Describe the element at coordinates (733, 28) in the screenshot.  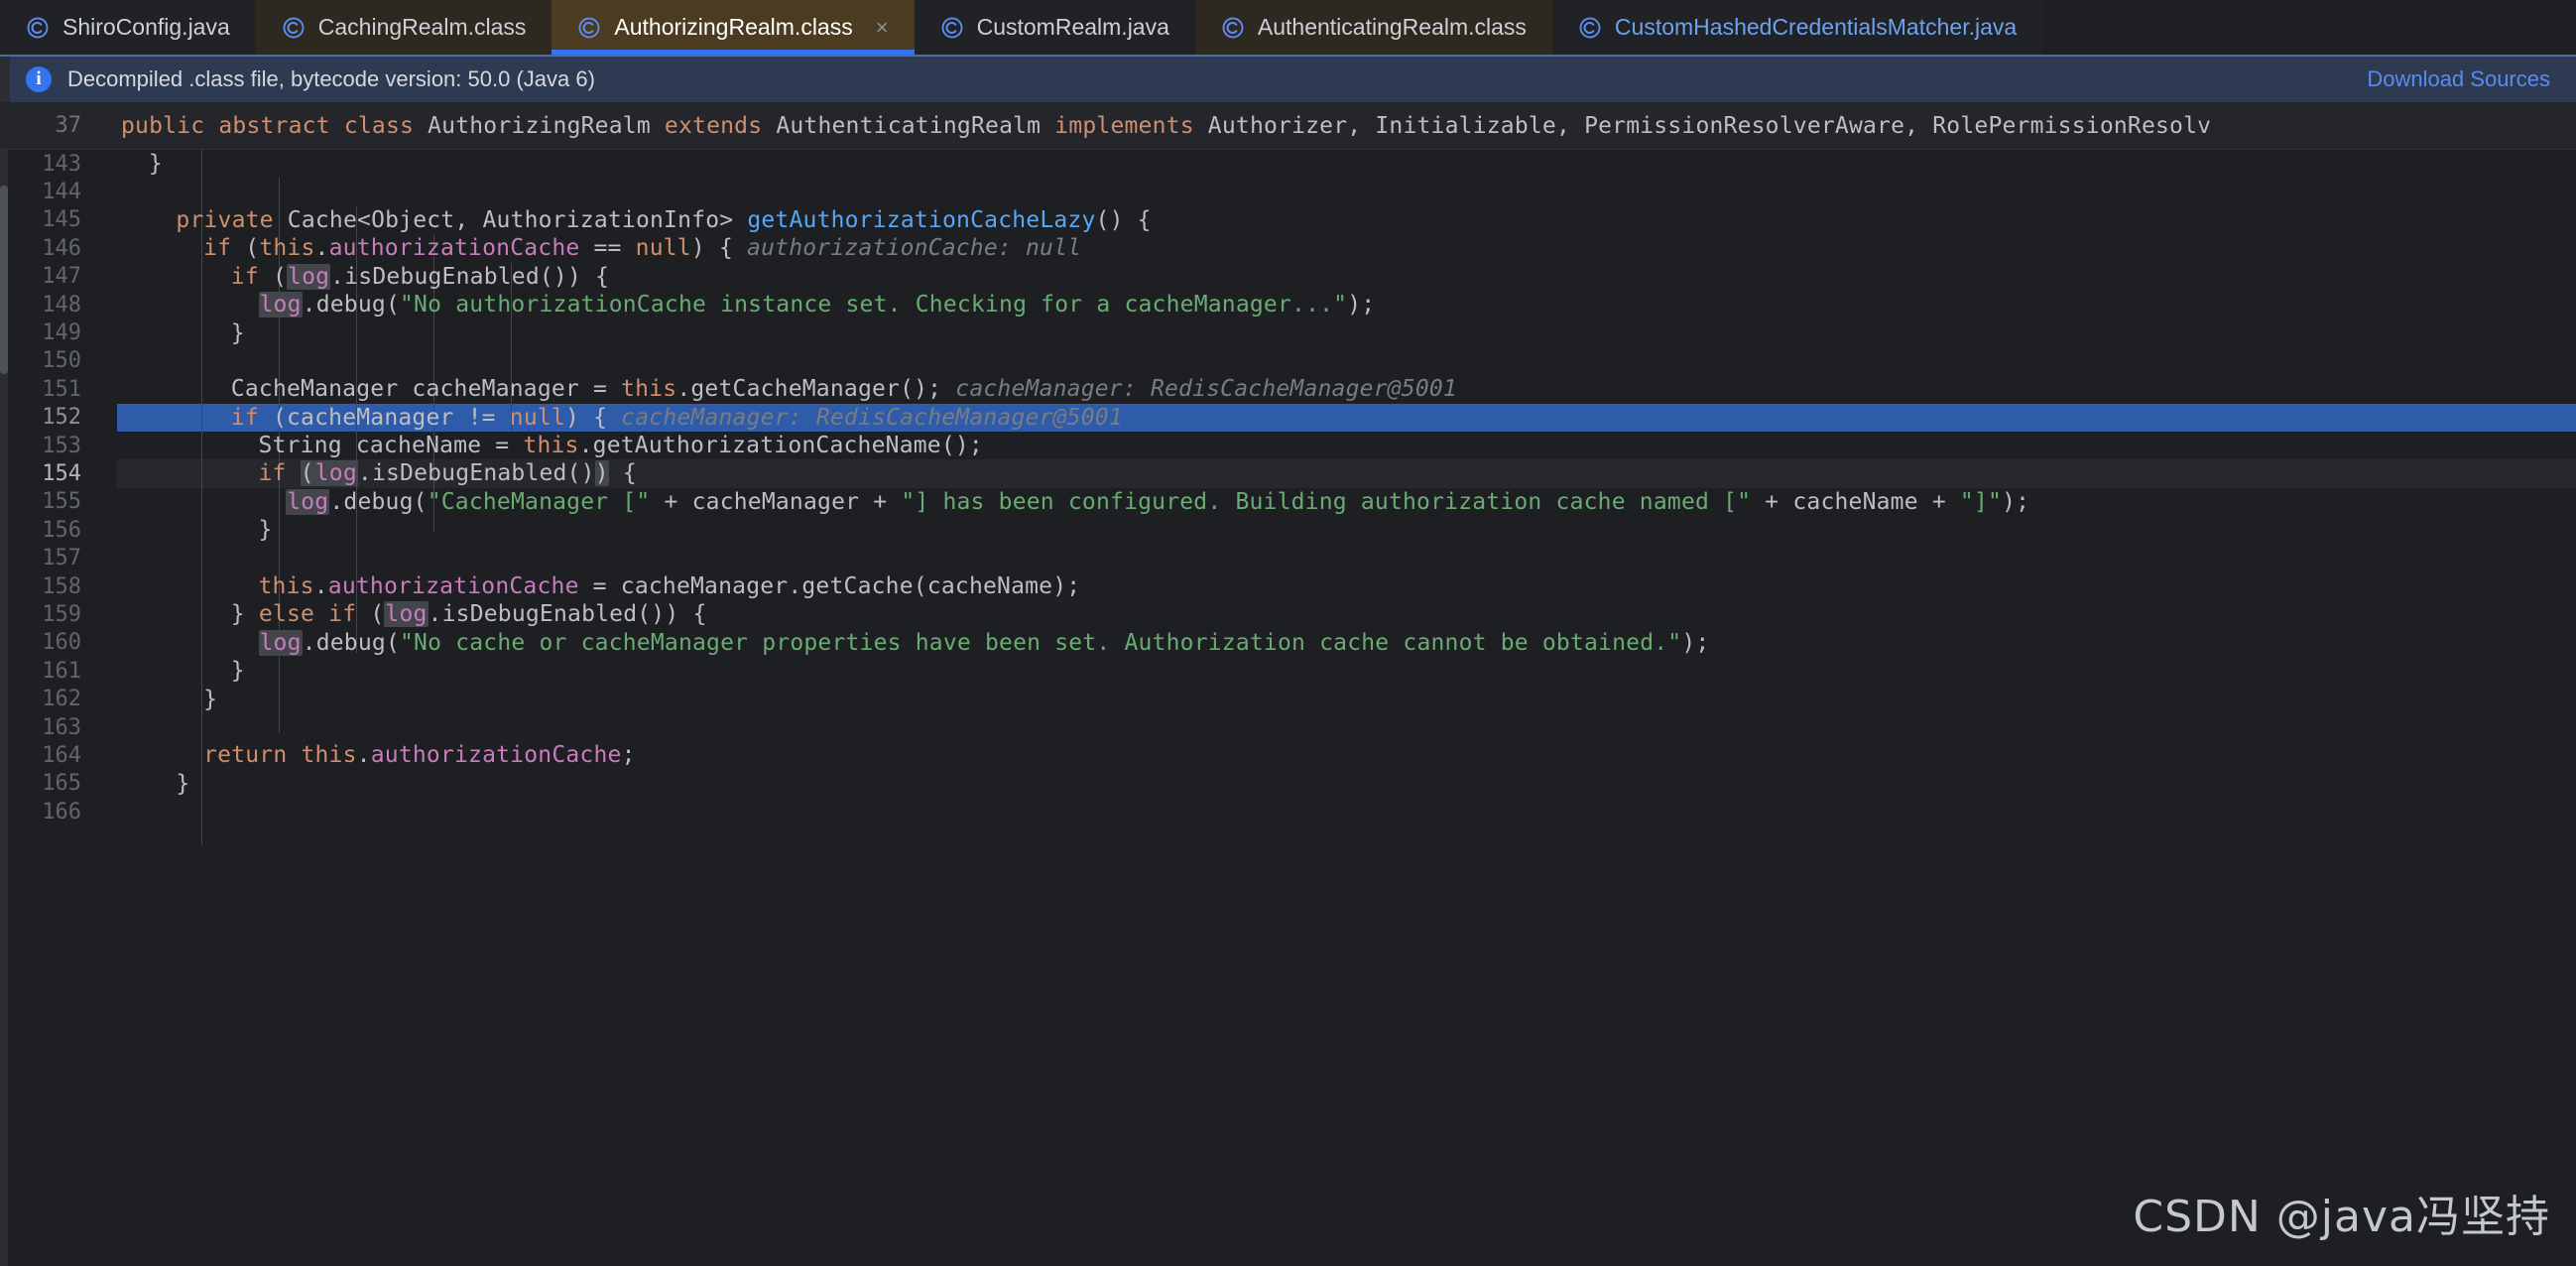
I see `editor-tab-2: AuthorizingRealm.class ×` at that location.